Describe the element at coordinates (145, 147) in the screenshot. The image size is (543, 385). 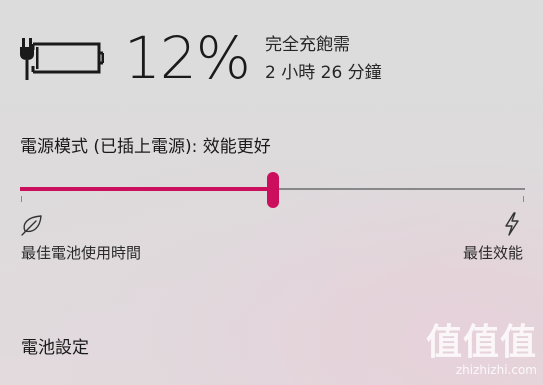
I see `power-mode-title: 電源模式 (已插上電源): 效能更好` at that location.